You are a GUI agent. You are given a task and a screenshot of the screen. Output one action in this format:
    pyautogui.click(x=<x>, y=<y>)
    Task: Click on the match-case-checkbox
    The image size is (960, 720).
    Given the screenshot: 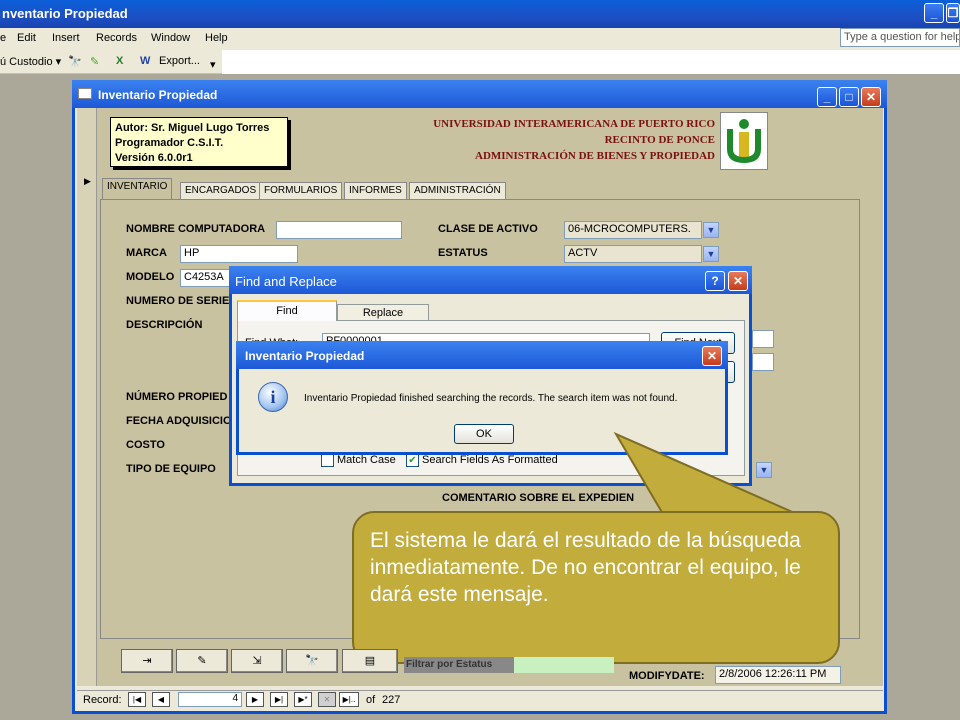 What is the action you would take?
    pyautogui.click(x=327, y=460)
    